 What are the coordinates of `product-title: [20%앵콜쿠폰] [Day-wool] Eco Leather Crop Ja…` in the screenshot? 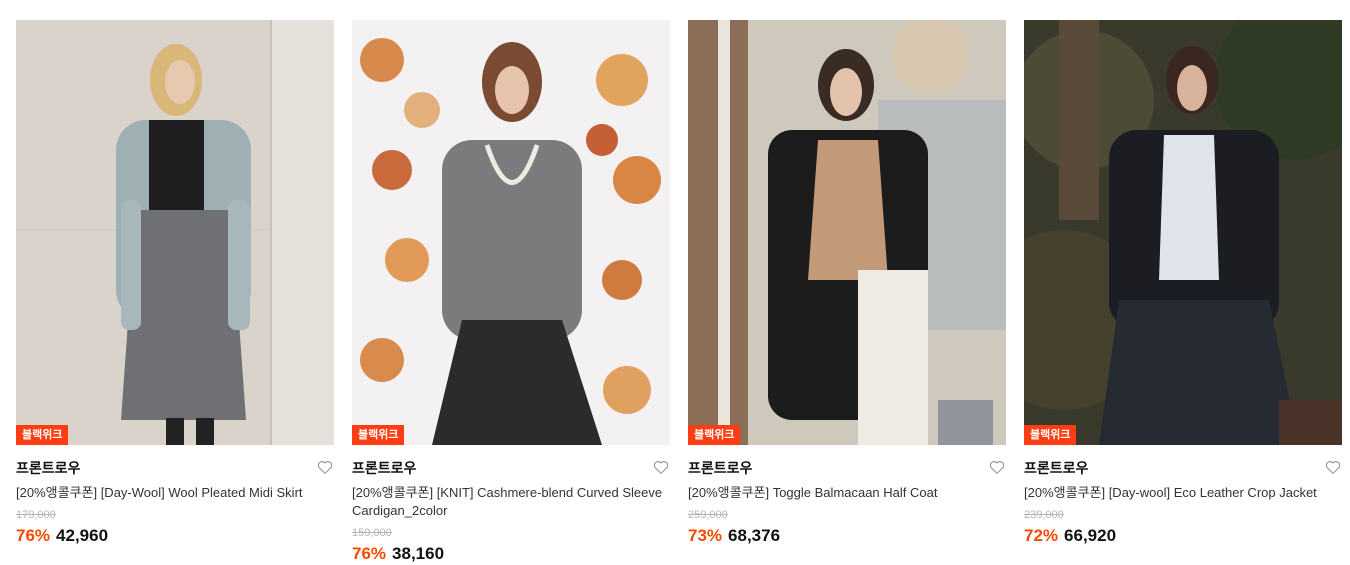 It's located at (1183, 493).